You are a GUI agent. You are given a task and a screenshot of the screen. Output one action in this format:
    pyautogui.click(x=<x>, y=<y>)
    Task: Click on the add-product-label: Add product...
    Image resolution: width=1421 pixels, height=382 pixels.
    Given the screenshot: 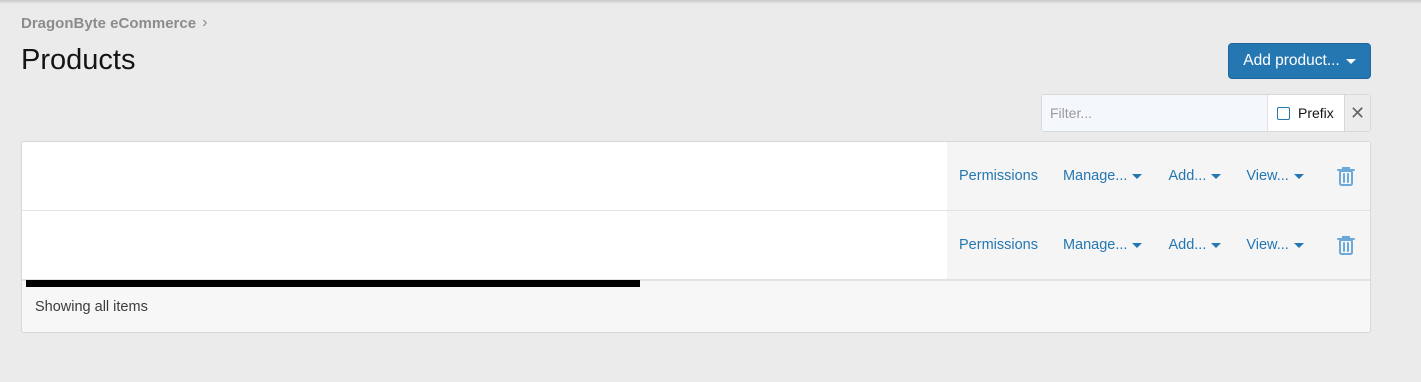 What is the action you would take?
    pyautogui.click(x=1291, y=60)
    